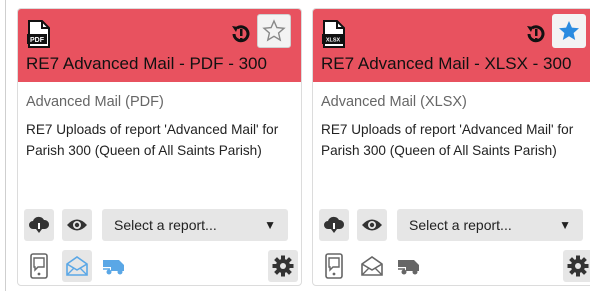  I want to click on svg-text: PDF, so click(37, 40).